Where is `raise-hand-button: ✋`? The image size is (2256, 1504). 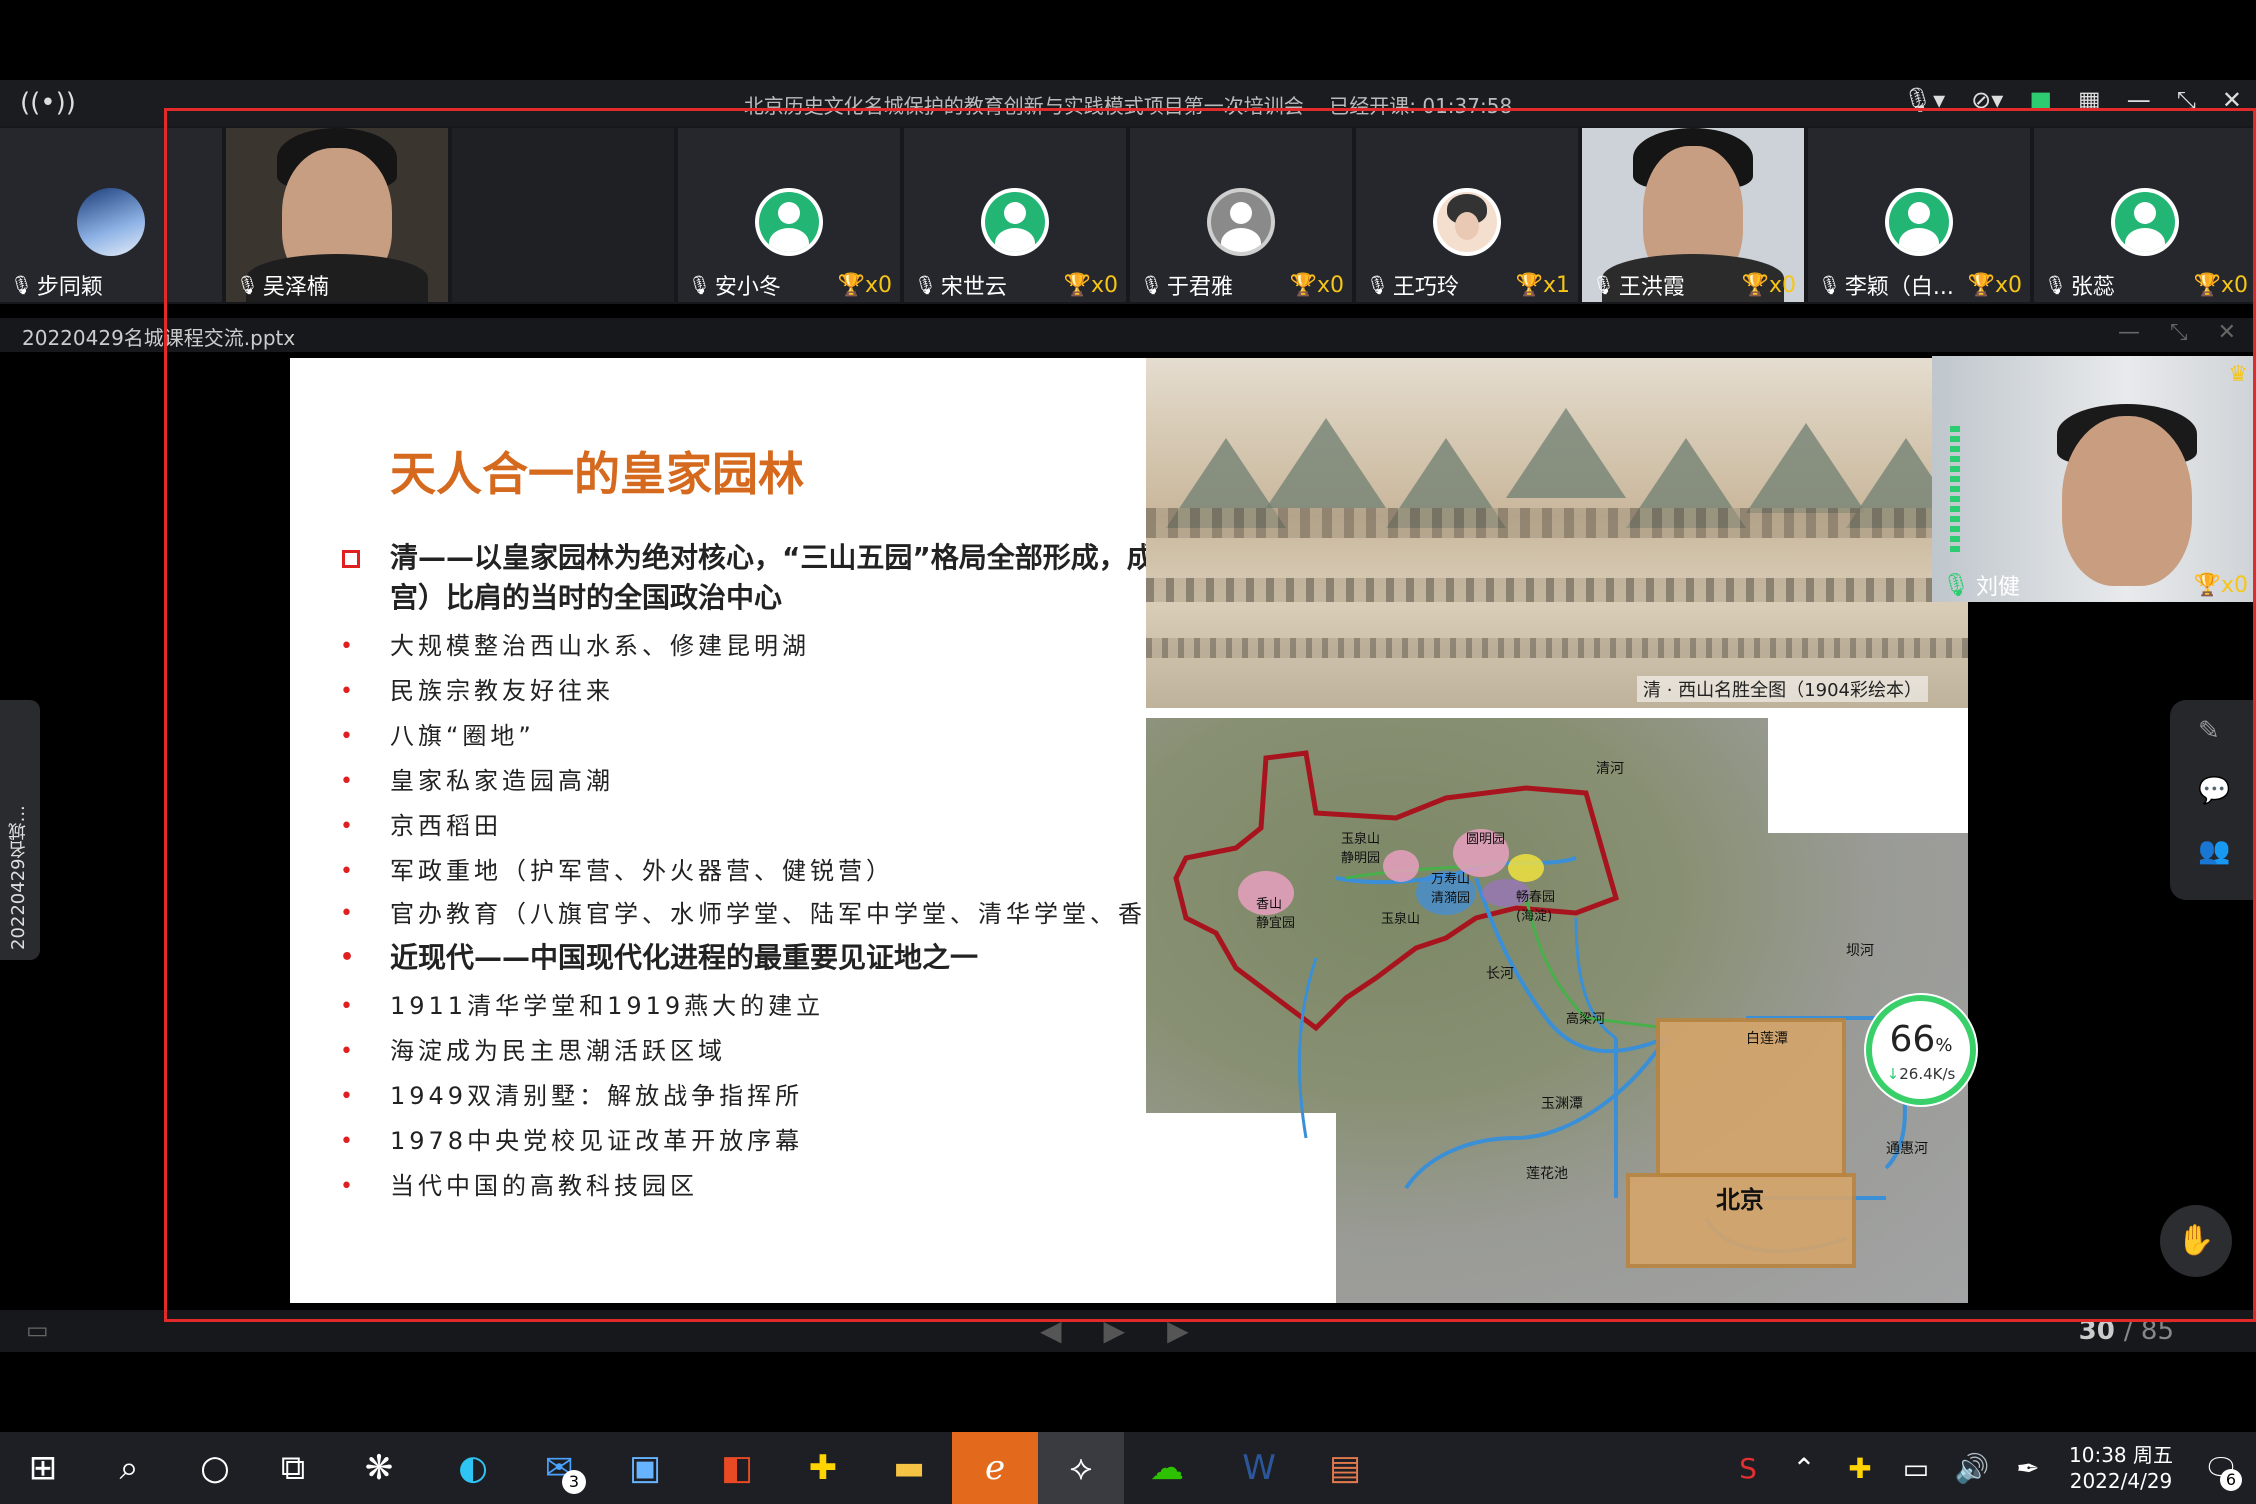
raise-hand-button: ✋ is located at coordinates (2196, 1241).